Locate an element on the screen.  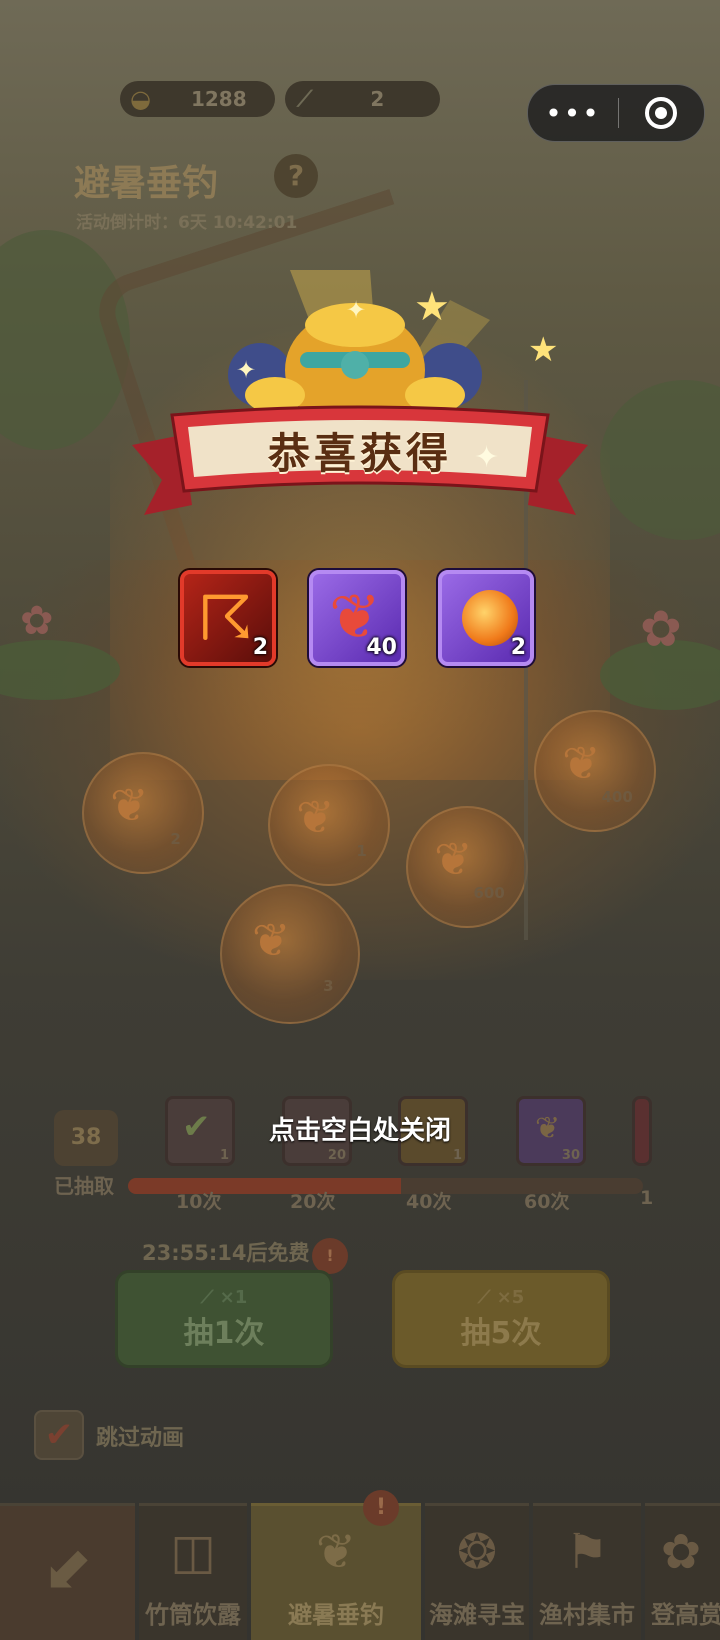
currency-pill: ◒ 1288 is located at coordinates (197, 99).